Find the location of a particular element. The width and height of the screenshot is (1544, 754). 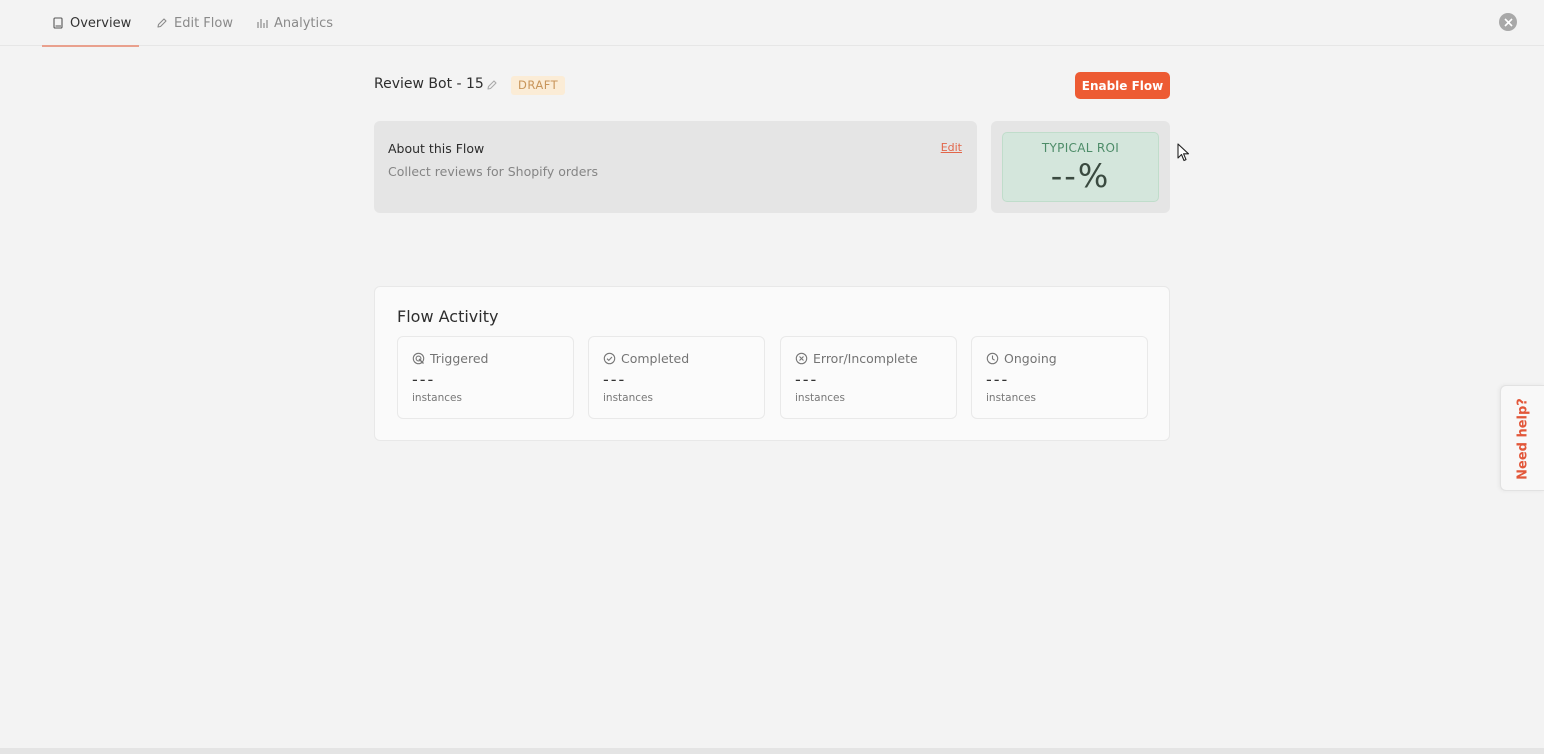

roi-value: --% is located at coordinates (1080, 176).